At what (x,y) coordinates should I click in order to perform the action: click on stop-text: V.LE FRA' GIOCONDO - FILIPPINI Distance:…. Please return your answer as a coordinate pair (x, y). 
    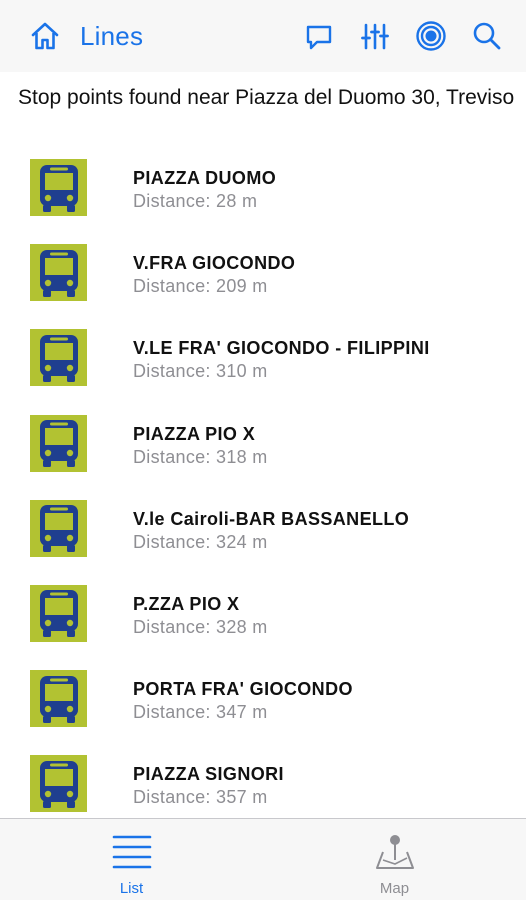
    Looking at the image, I should click on (281, 360).